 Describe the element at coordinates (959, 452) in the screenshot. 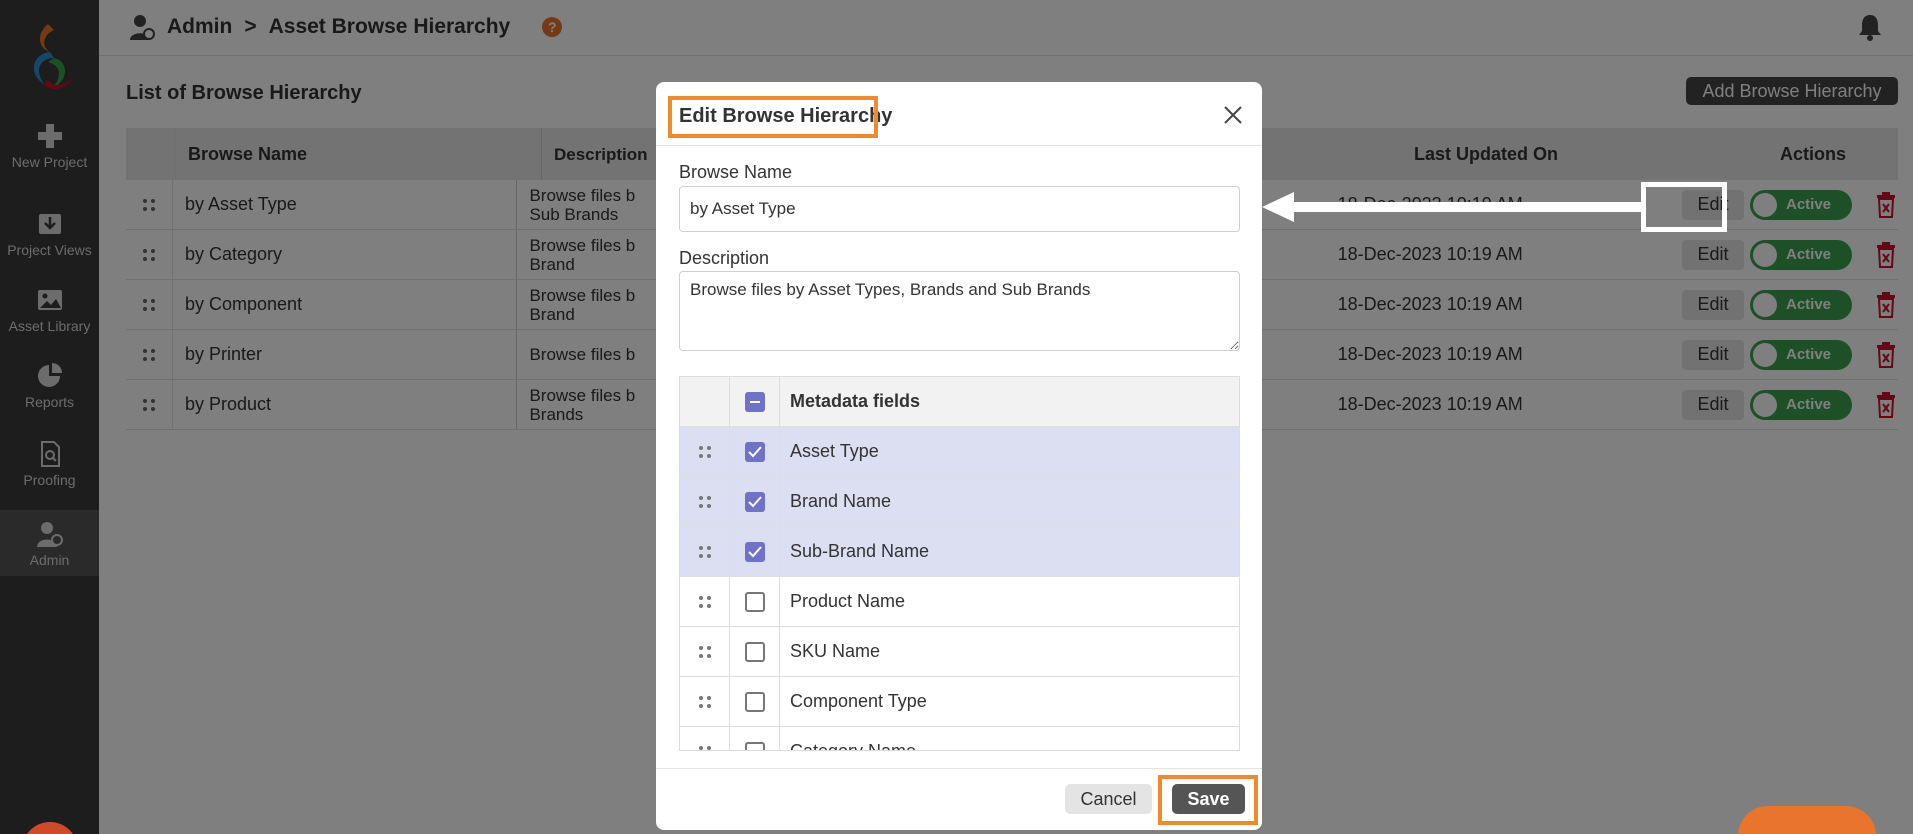

I see `metadata-field-row: Asset Type` at that location.